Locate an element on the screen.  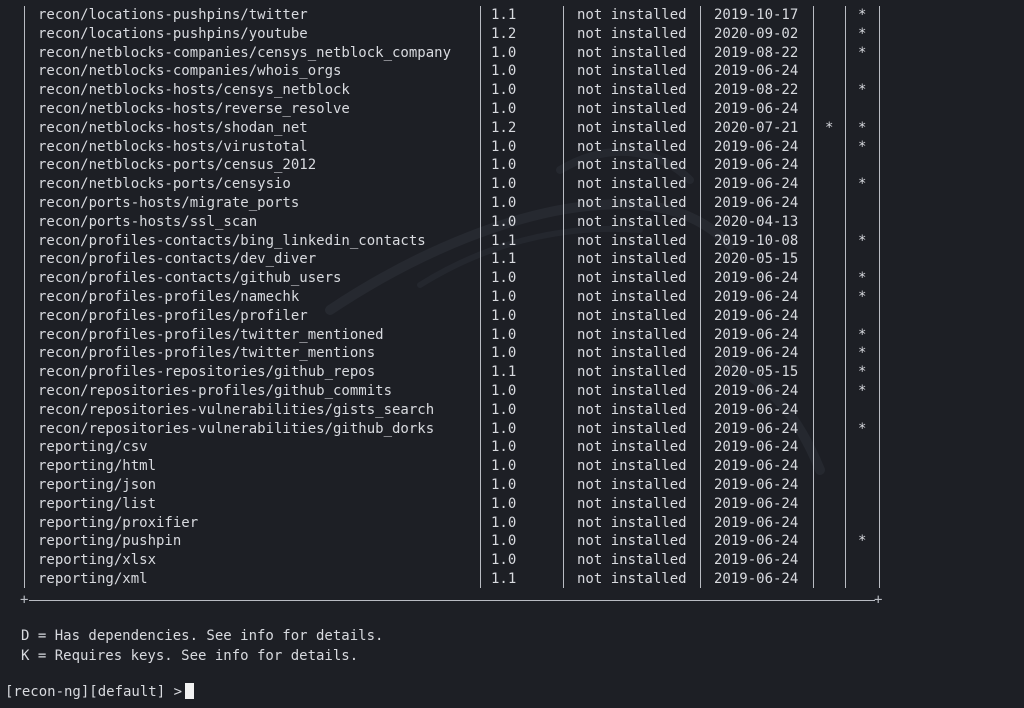
table-corner-right: + is located at coordinates (878, 600).